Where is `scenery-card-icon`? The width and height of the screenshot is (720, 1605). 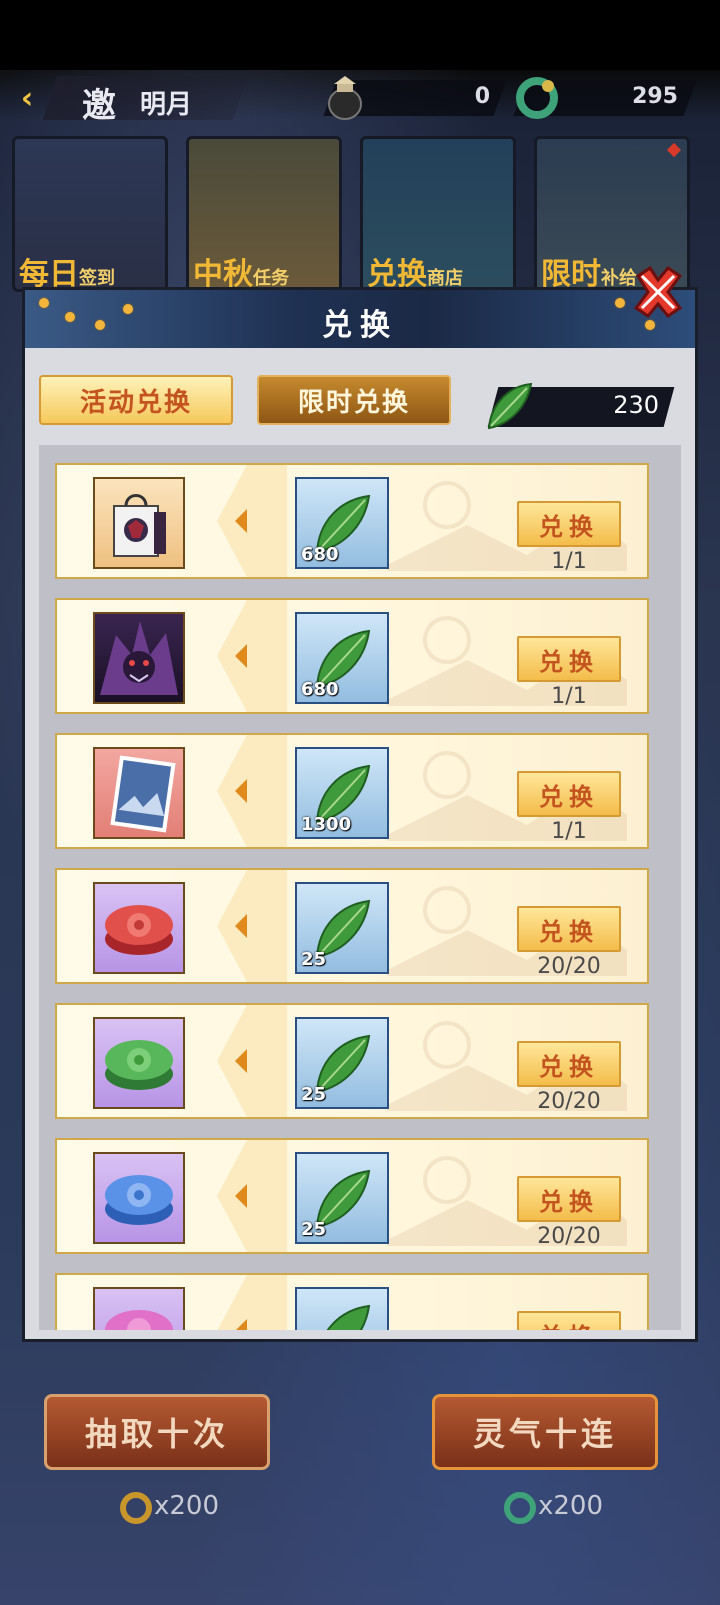 scenery-card-icon is located at coordinates (143, 794).